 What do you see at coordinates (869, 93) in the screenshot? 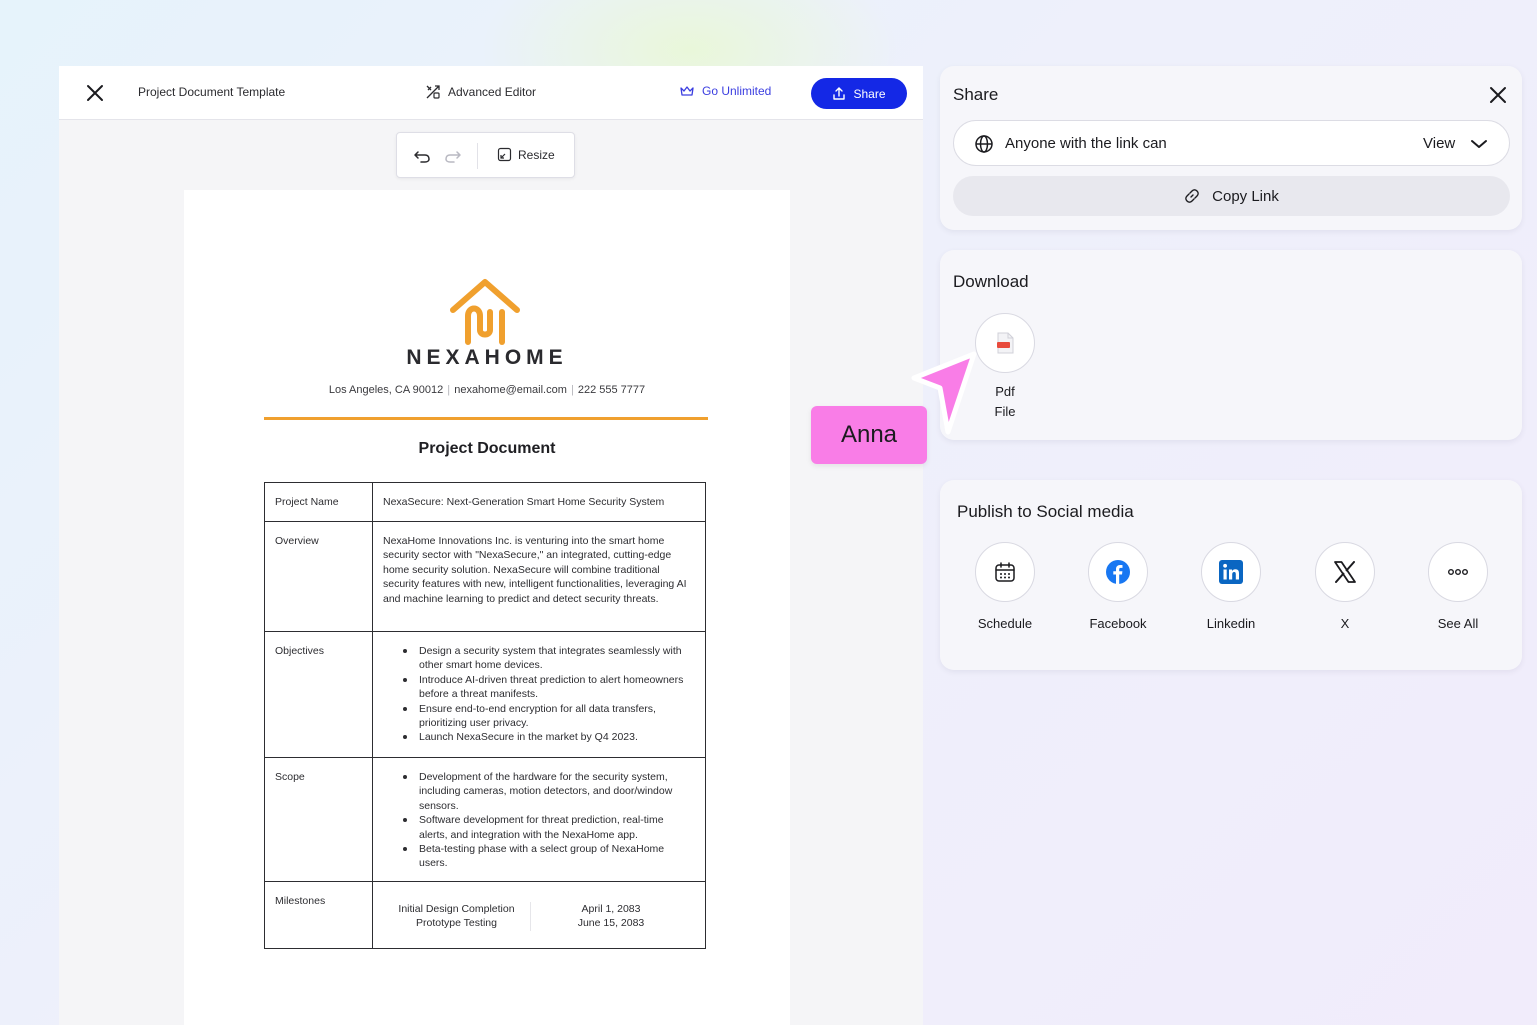
I see `share-button-label: Share` at bounding box center [869, 93].